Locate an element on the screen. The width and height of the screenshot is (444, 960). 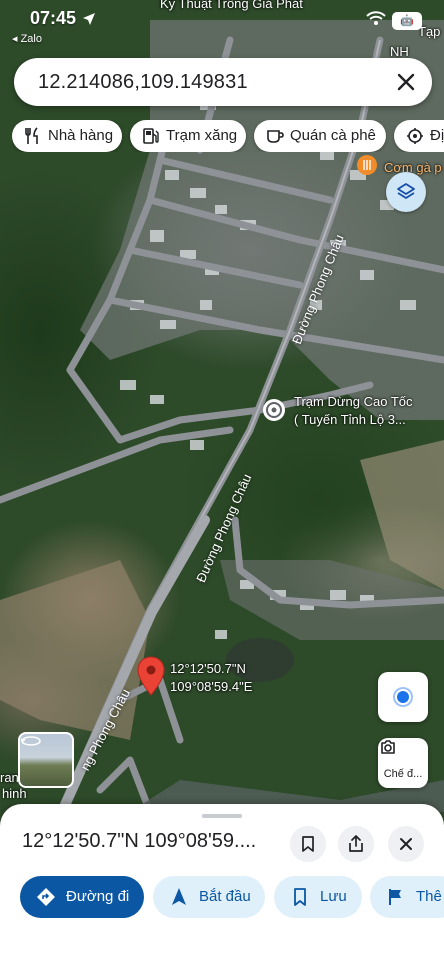
360-rotate-icon is located at coordinates (30, 741).